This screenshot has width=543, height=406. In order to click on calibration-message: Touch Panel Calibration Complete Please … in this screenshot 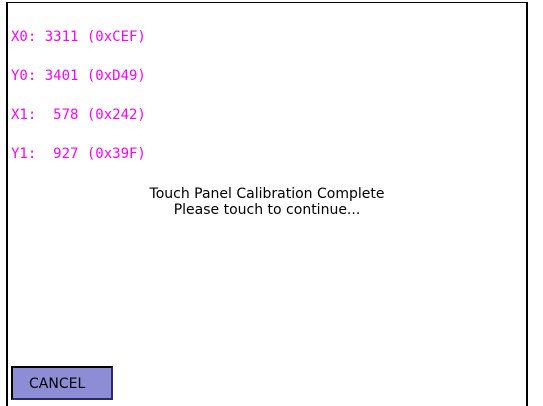, I will do `click(267, 202)`.